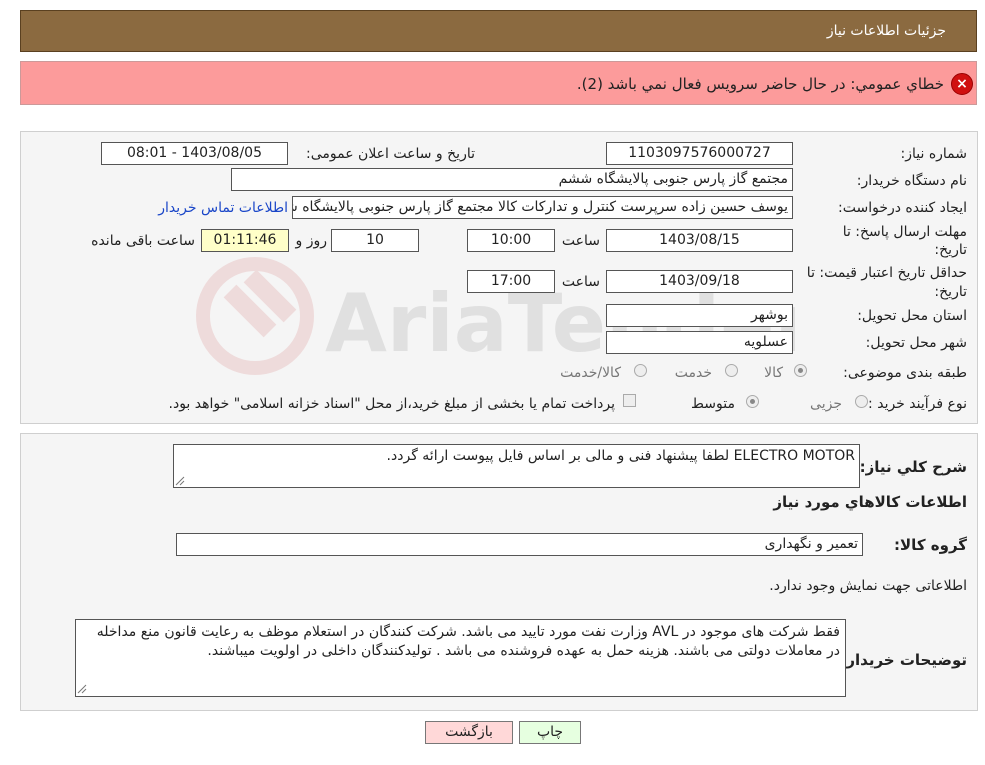 The width and height of the screenshot is (985, 765). Describe the element at coordinates (731, 370) in the screenshot. I see `category-radio-service` at that location.